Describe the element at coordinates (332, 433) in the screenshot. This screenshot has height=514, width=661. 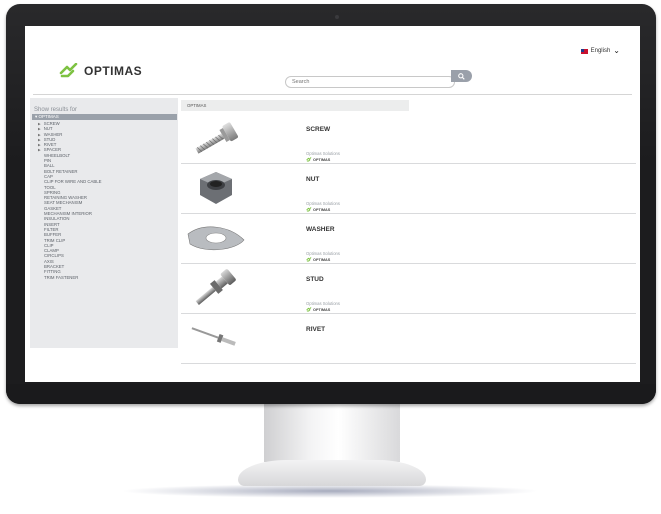
I see `monitor-stand-neck` at that location.